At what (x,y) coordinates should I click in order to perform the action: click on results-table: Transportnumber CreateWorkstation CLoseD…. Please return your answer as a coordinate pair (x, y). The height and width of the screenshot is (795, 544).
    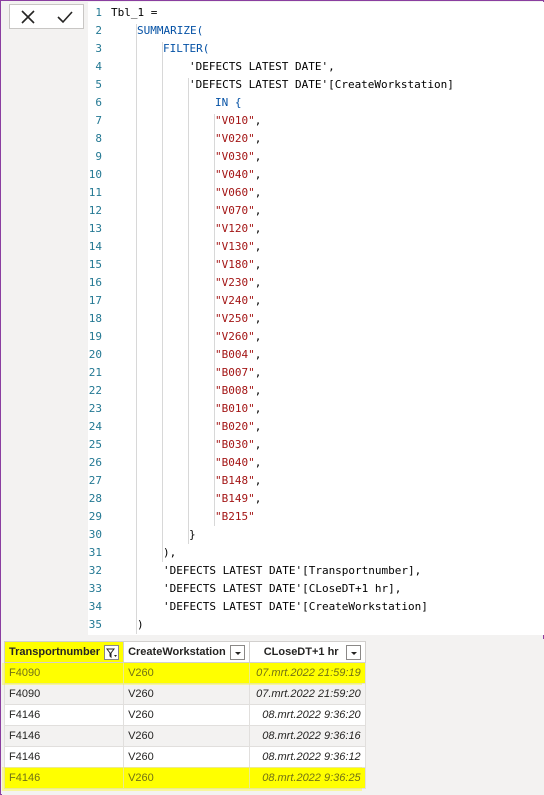
    Looking at the image, I should click on (184, 715).